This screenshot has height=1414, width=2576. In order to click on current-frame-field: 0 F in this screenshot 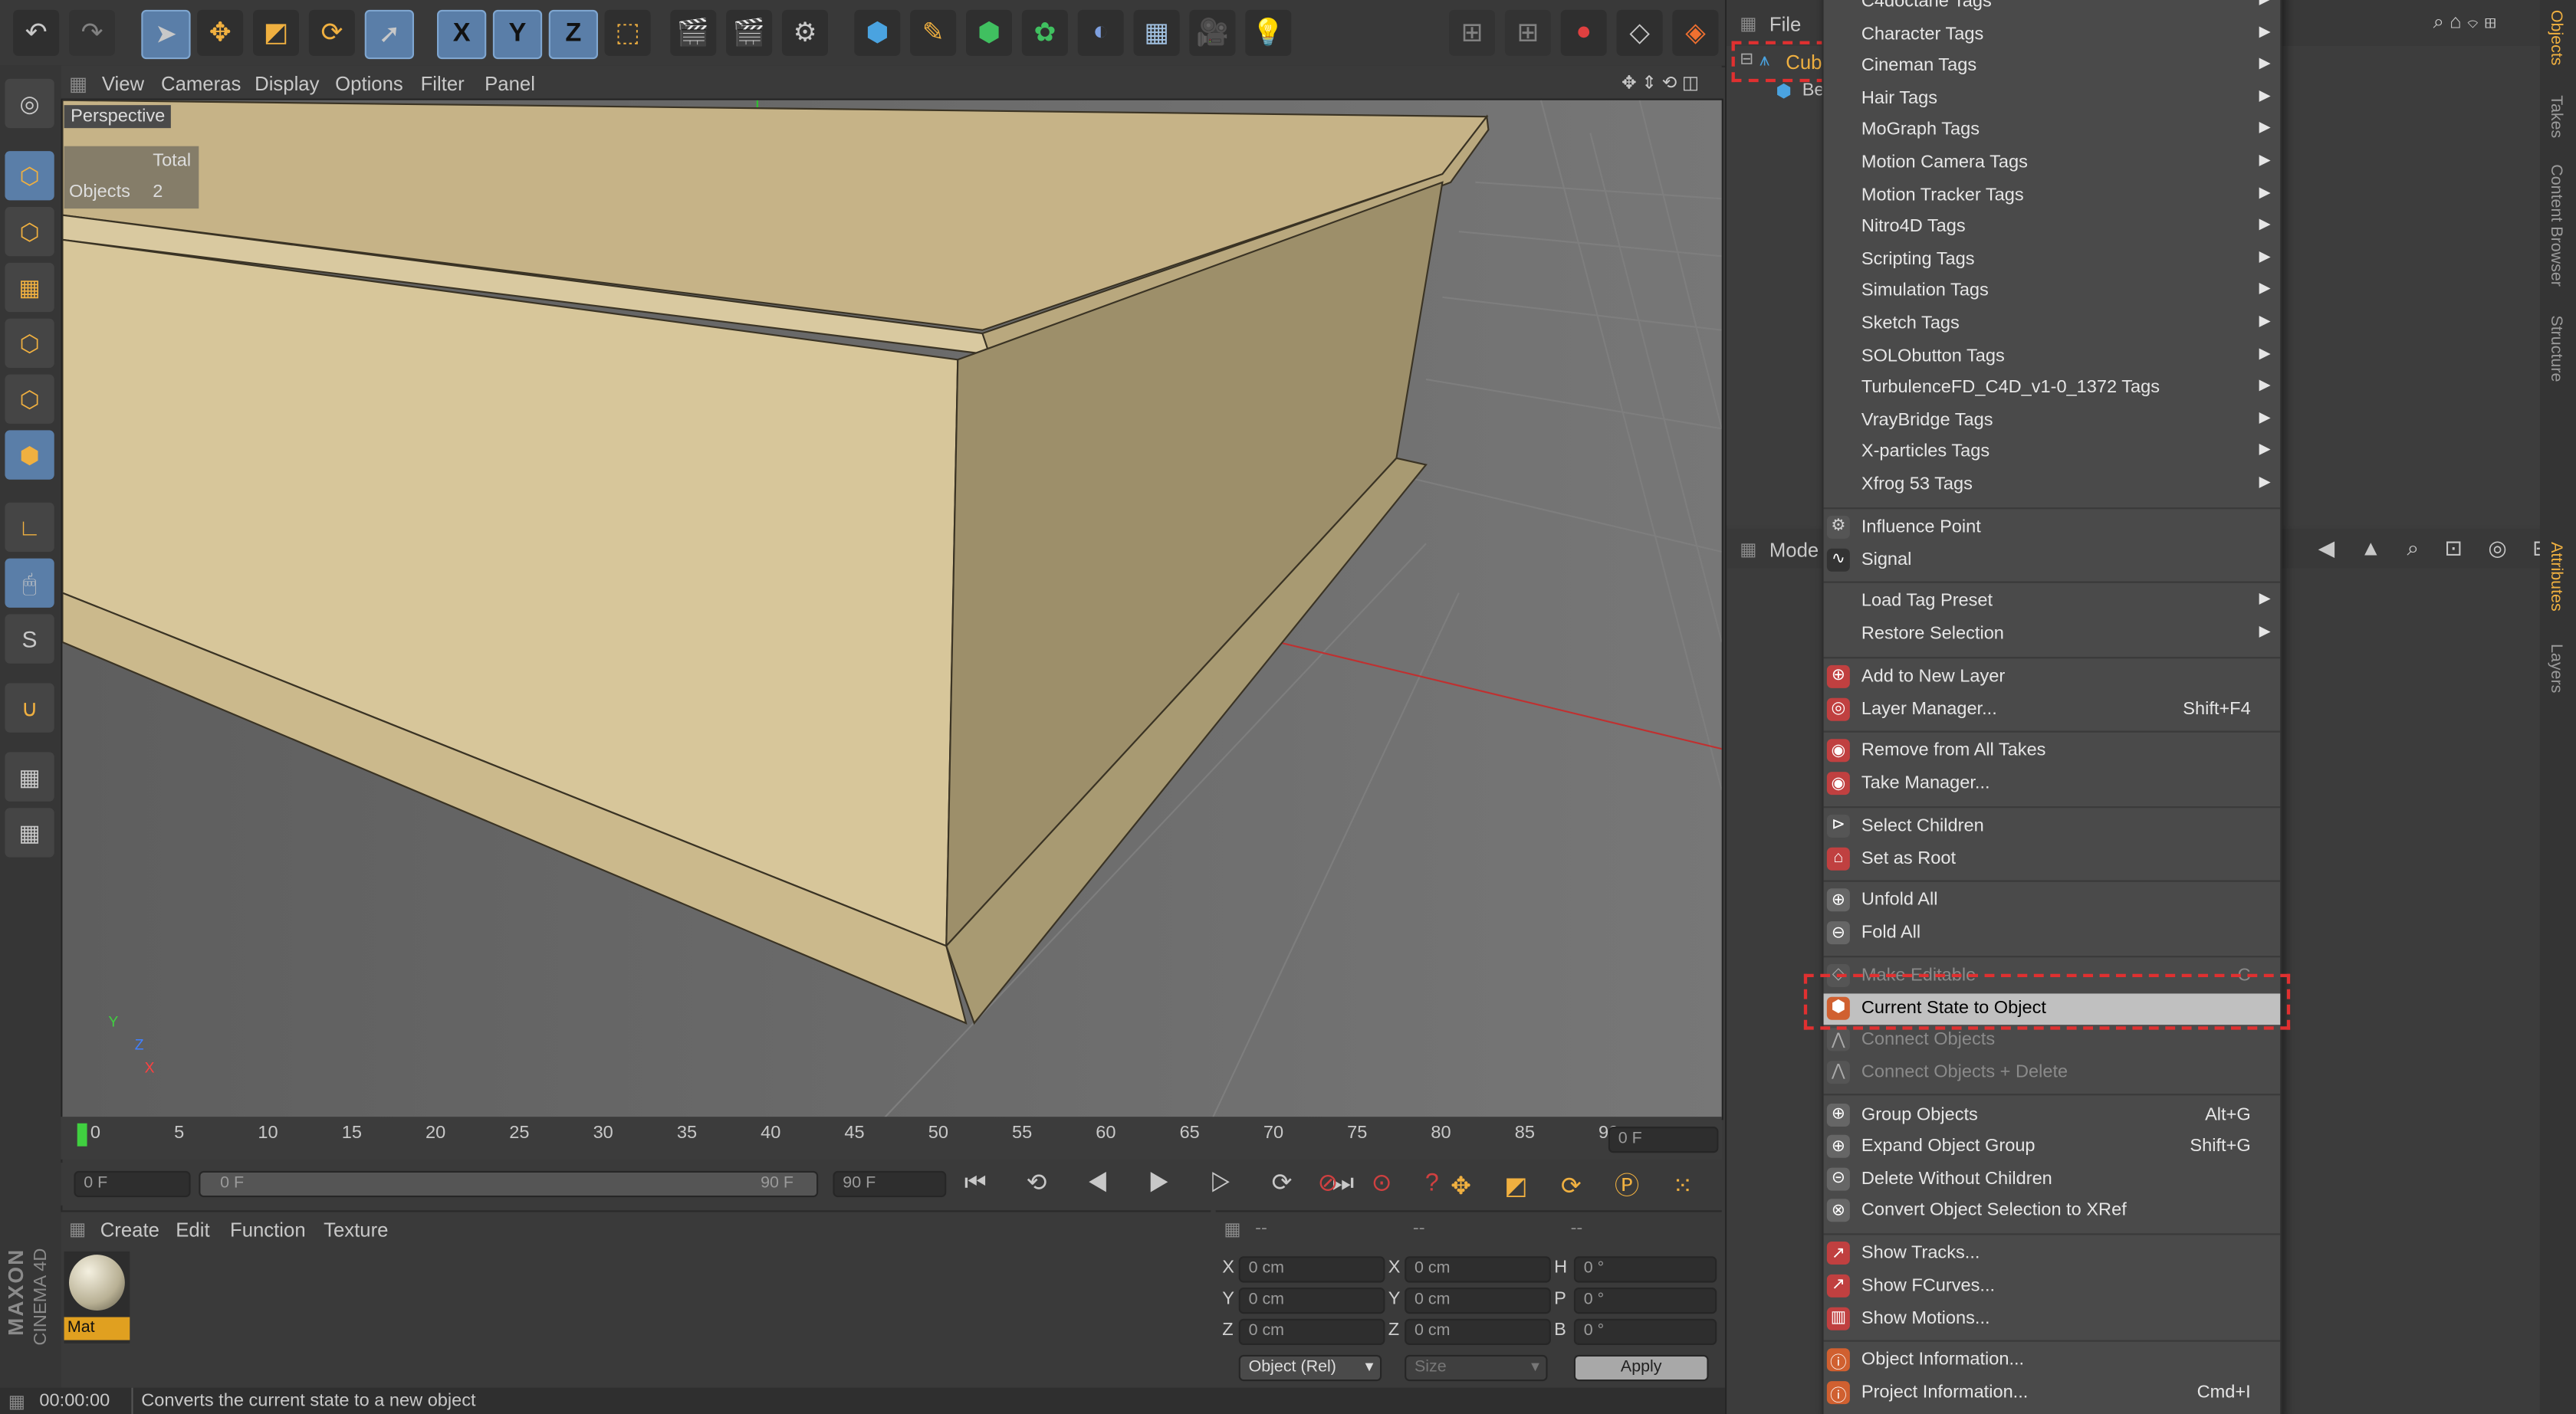, I will do `click(1663, 1140)`.